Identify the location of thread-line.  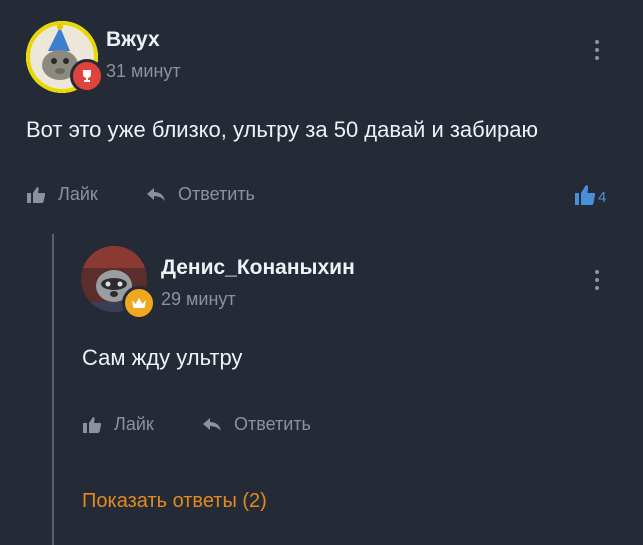
(53, 389).